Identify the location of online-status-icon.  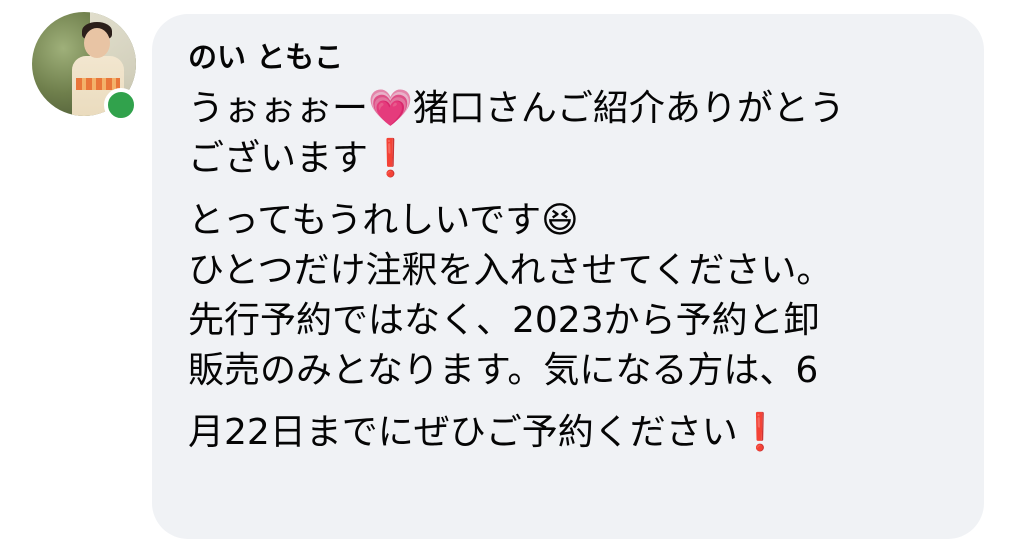
(121, 105).